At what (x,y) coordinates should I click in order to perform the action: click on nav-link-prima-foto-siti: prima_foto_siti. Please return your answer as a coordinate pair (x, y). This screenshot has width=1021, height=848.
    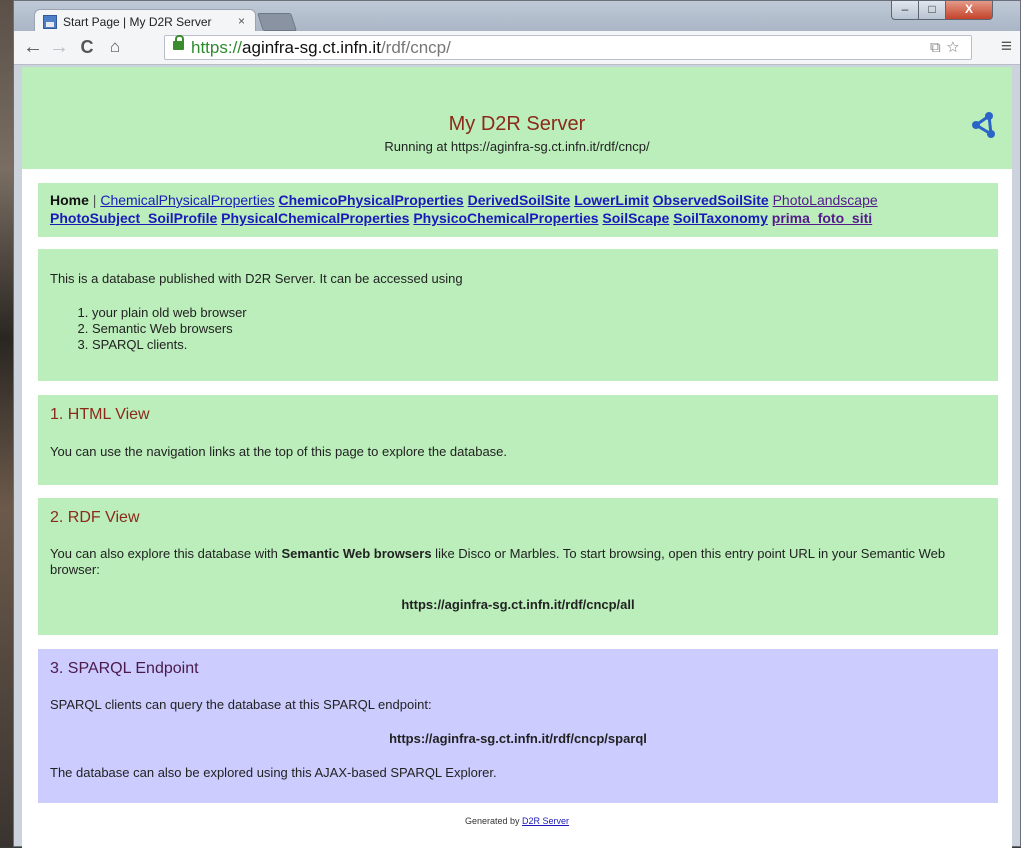
    Looking at the image, I should click on (822, 218).